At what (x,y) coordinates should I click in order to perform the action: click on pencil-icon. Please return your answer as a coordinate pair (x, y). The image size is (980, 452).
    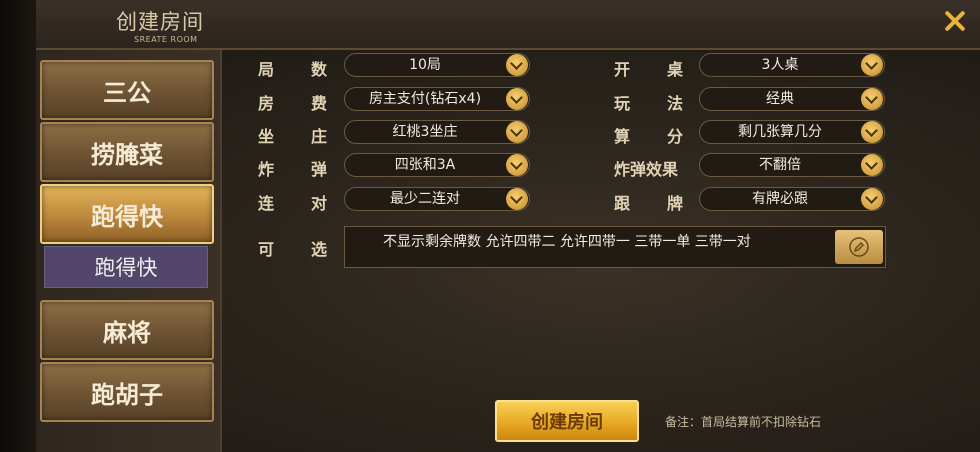
    Looking at the image, I should click on (859, 247).